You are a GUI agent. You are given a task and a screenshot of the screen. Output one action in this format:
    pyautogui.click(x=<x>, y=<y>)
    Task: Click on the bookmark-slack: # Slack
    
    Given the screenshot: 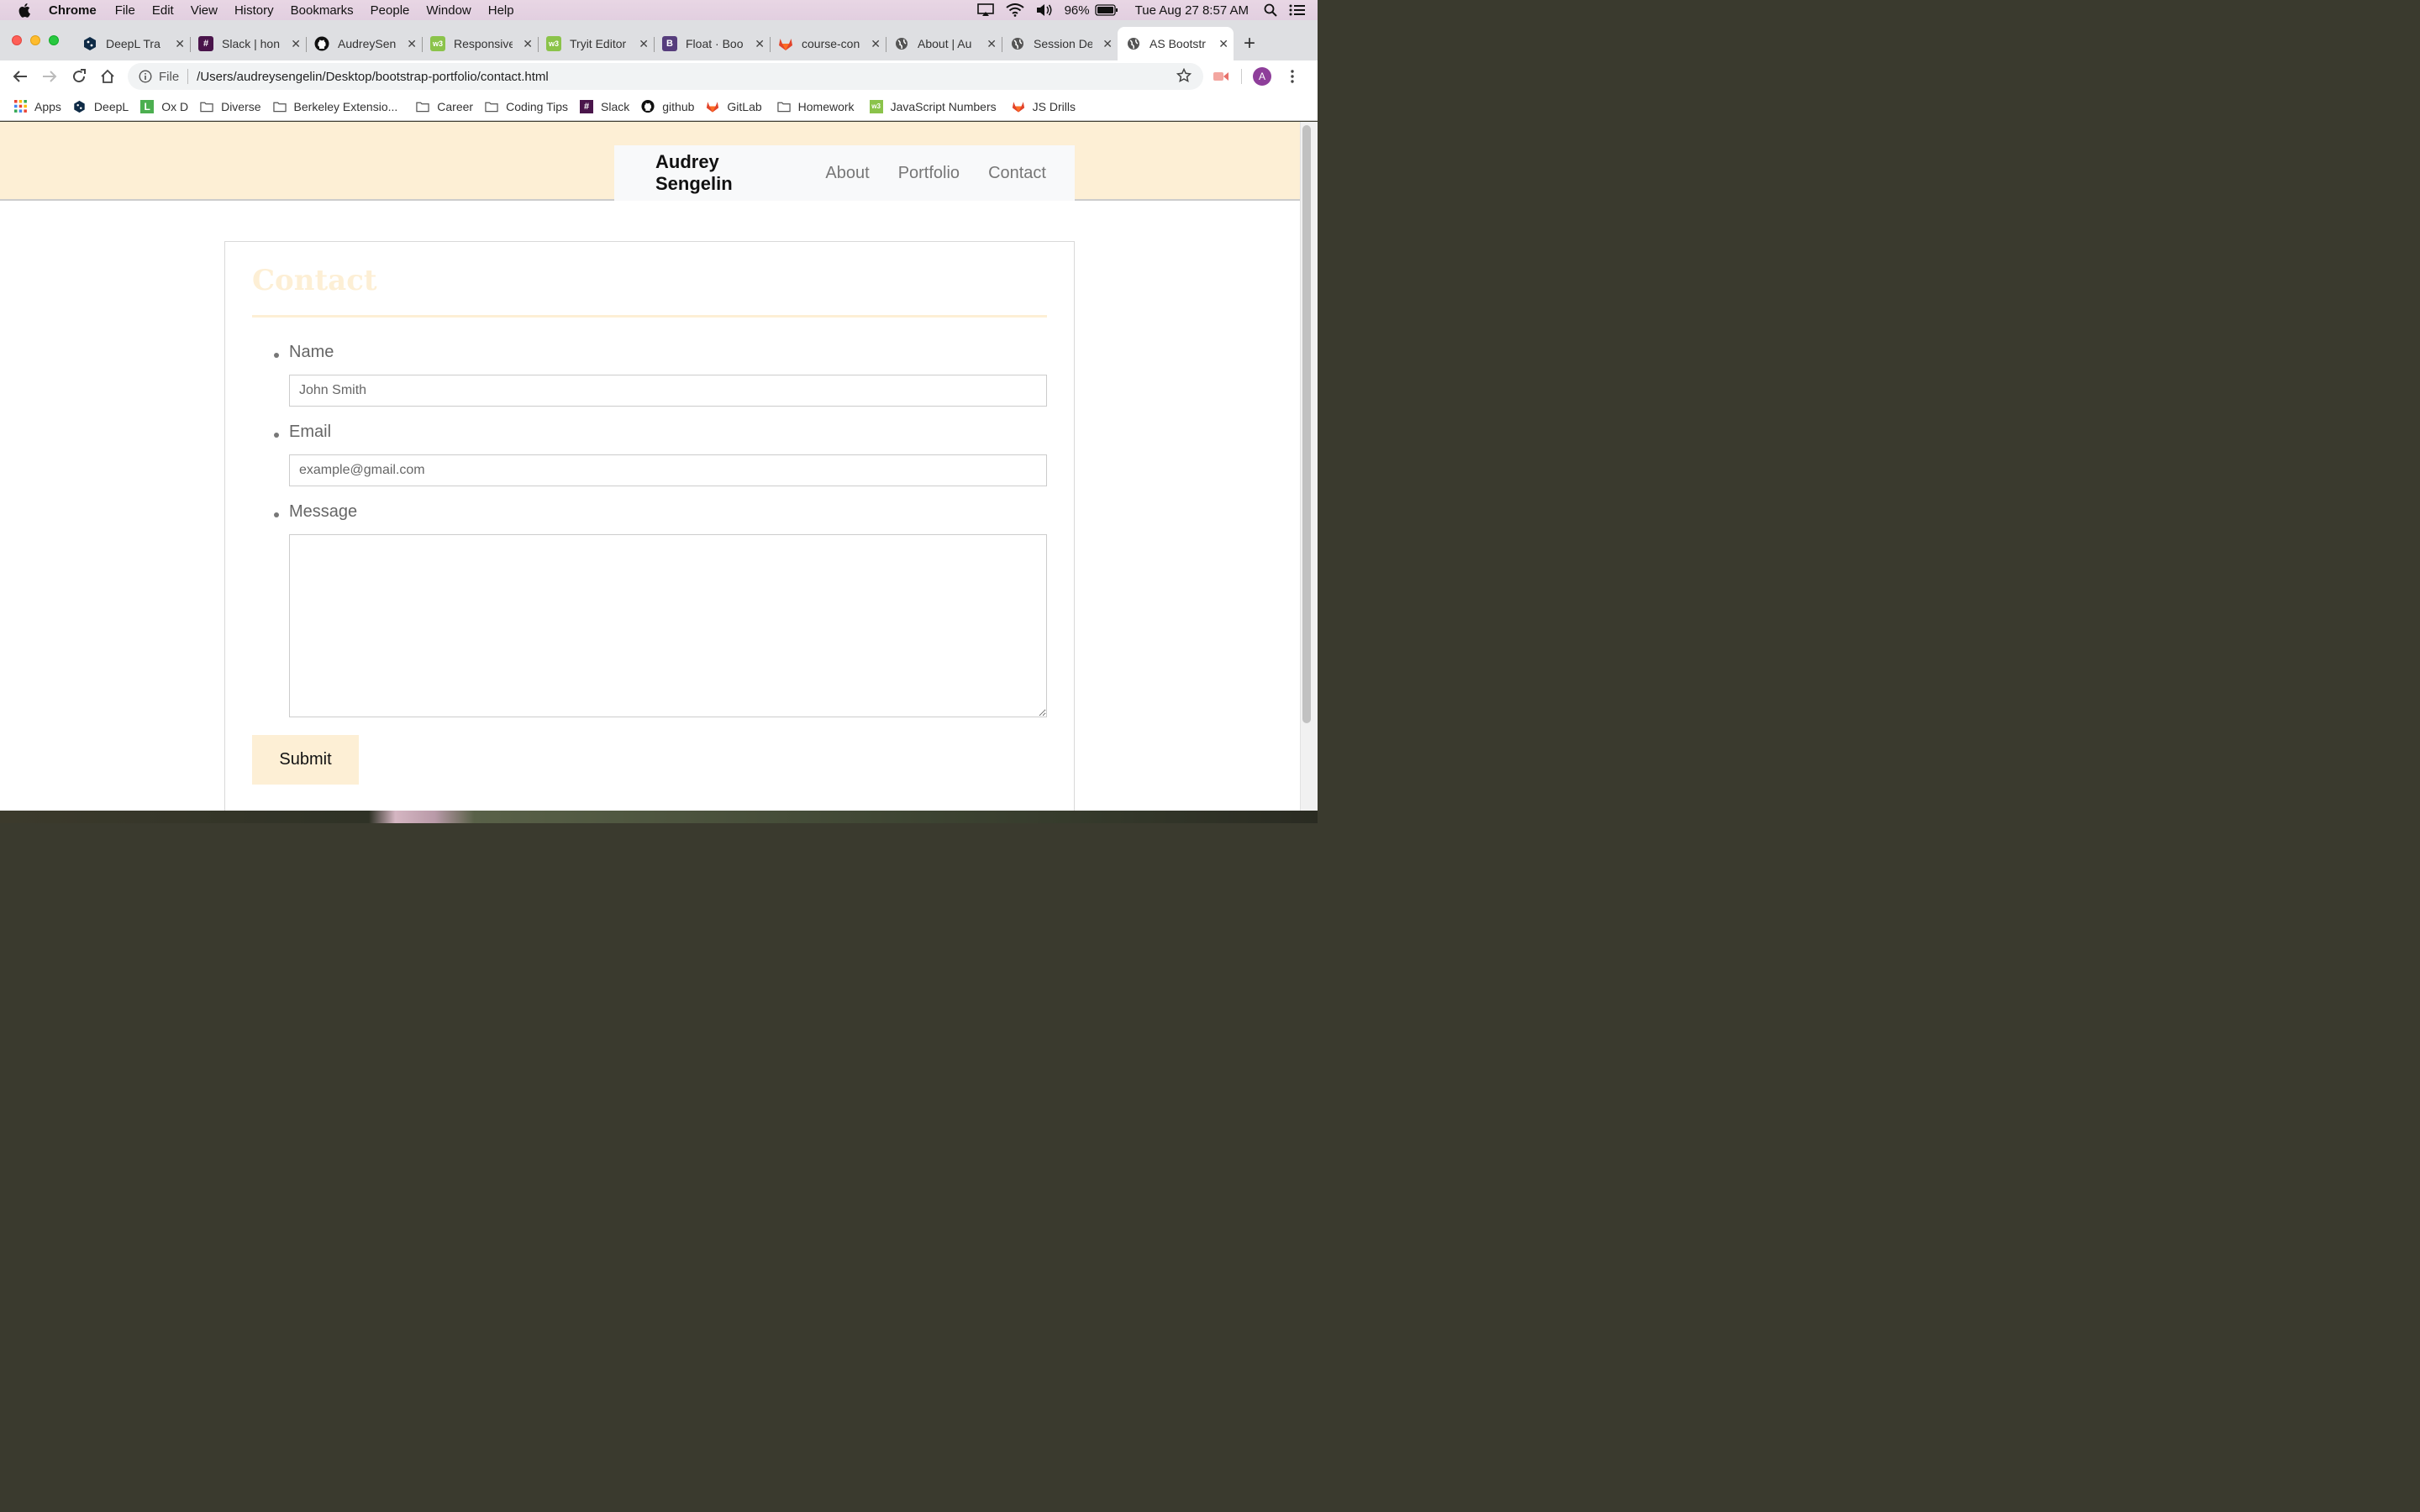 What is the action you would take?
    pyautogui.click(x=605, y=106)
    